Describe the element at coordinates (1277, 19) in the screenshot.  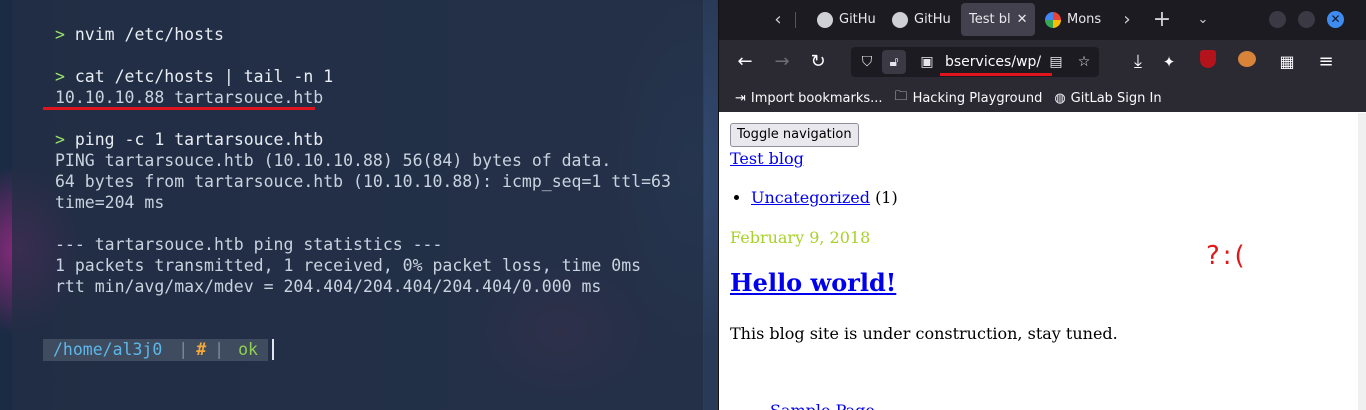
I see `minimize-window-button` at that location.